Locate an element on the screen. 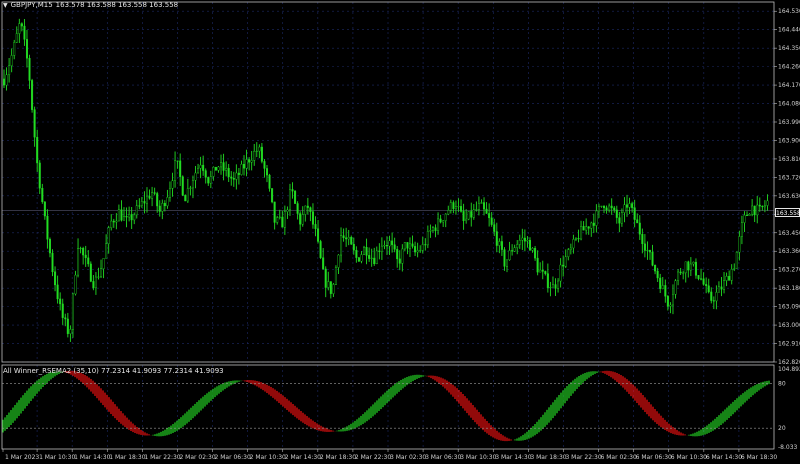 The height and width of the screenshot is (464, 800). indicator-tick-label: -8.033 is located at coordinates (788, 447).